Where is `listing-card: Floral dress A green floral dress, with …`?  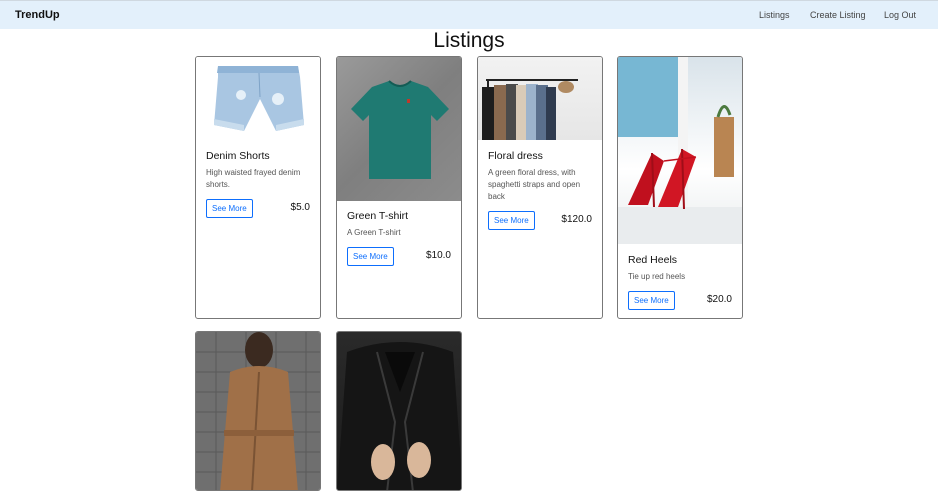 listing-card: Floral dress A green floral dress, with … is located at coordinates (540, 187).